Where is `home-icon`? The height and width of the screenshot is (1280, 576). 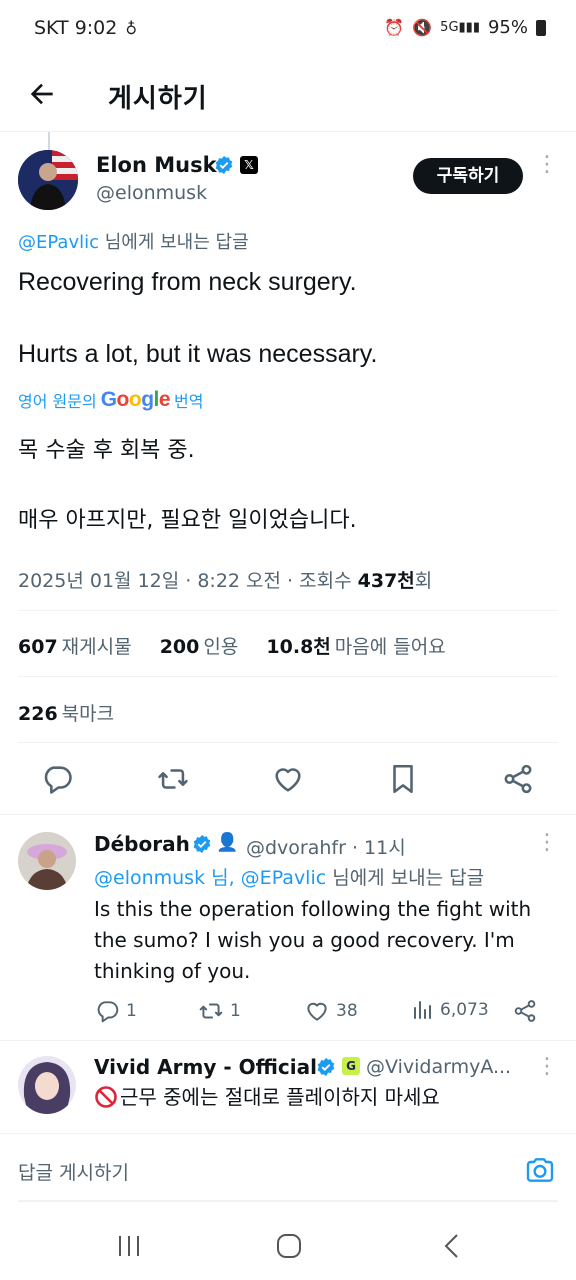
home-icon is located at coordinates (289, 1246).